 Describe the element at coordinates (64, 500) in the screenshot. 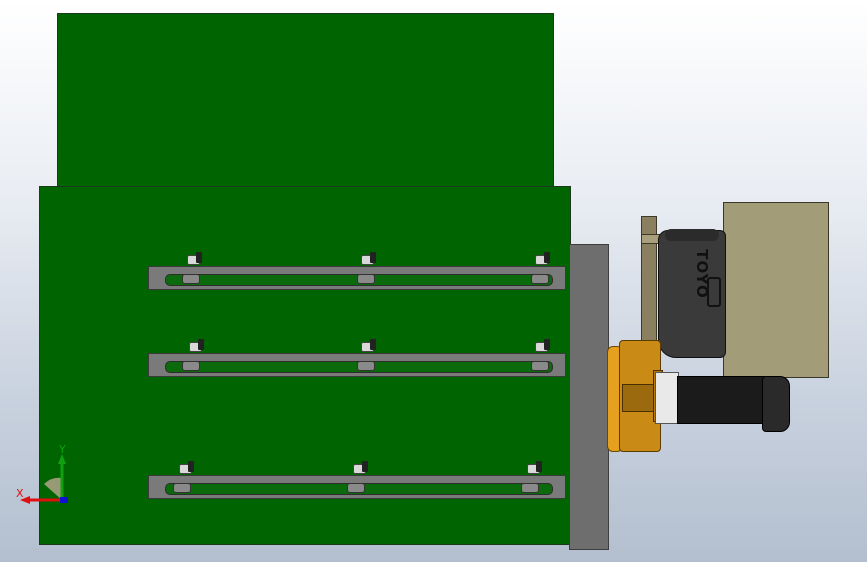

I see `z-axis-marker` at that location.